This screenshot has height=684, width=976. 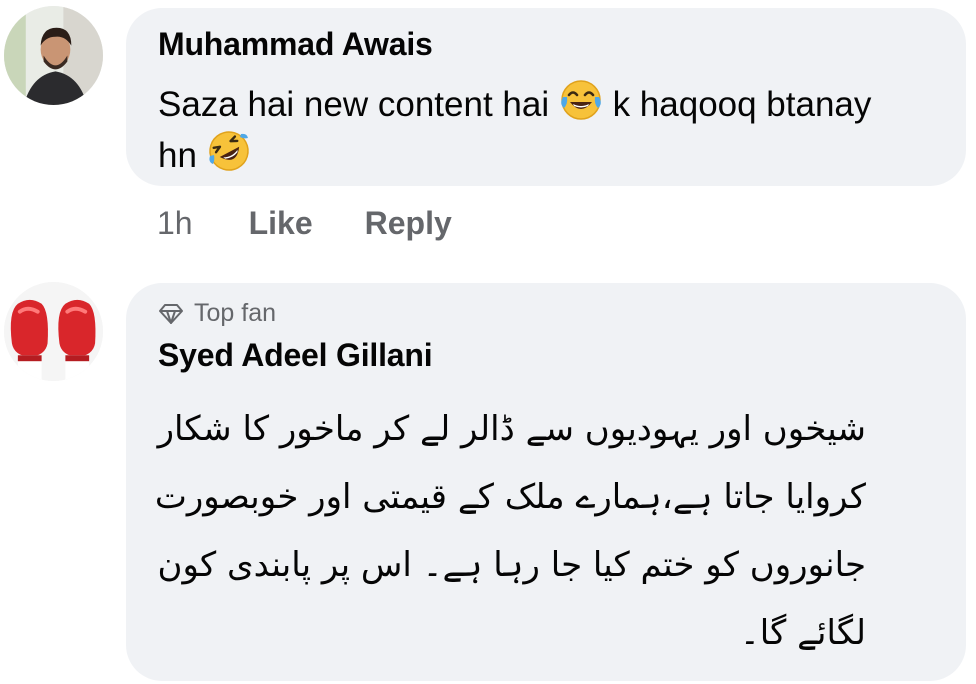 I want to click on comment-author: Syed Adeel Gillani, so click(x=295, y=355).